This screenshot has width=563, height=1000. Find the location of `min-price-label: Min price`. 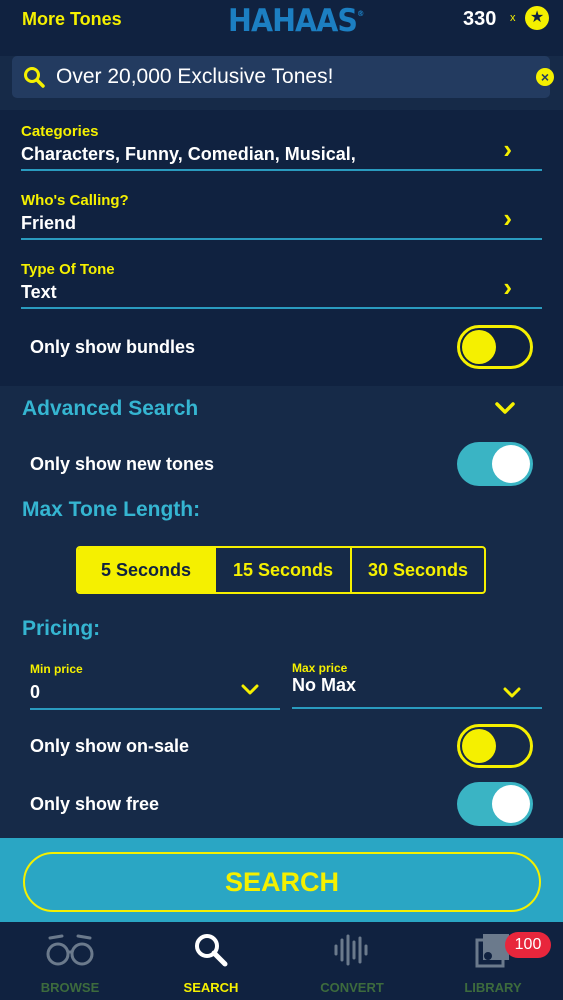

min-price-label: Min price is located at coordinates (56, 669).